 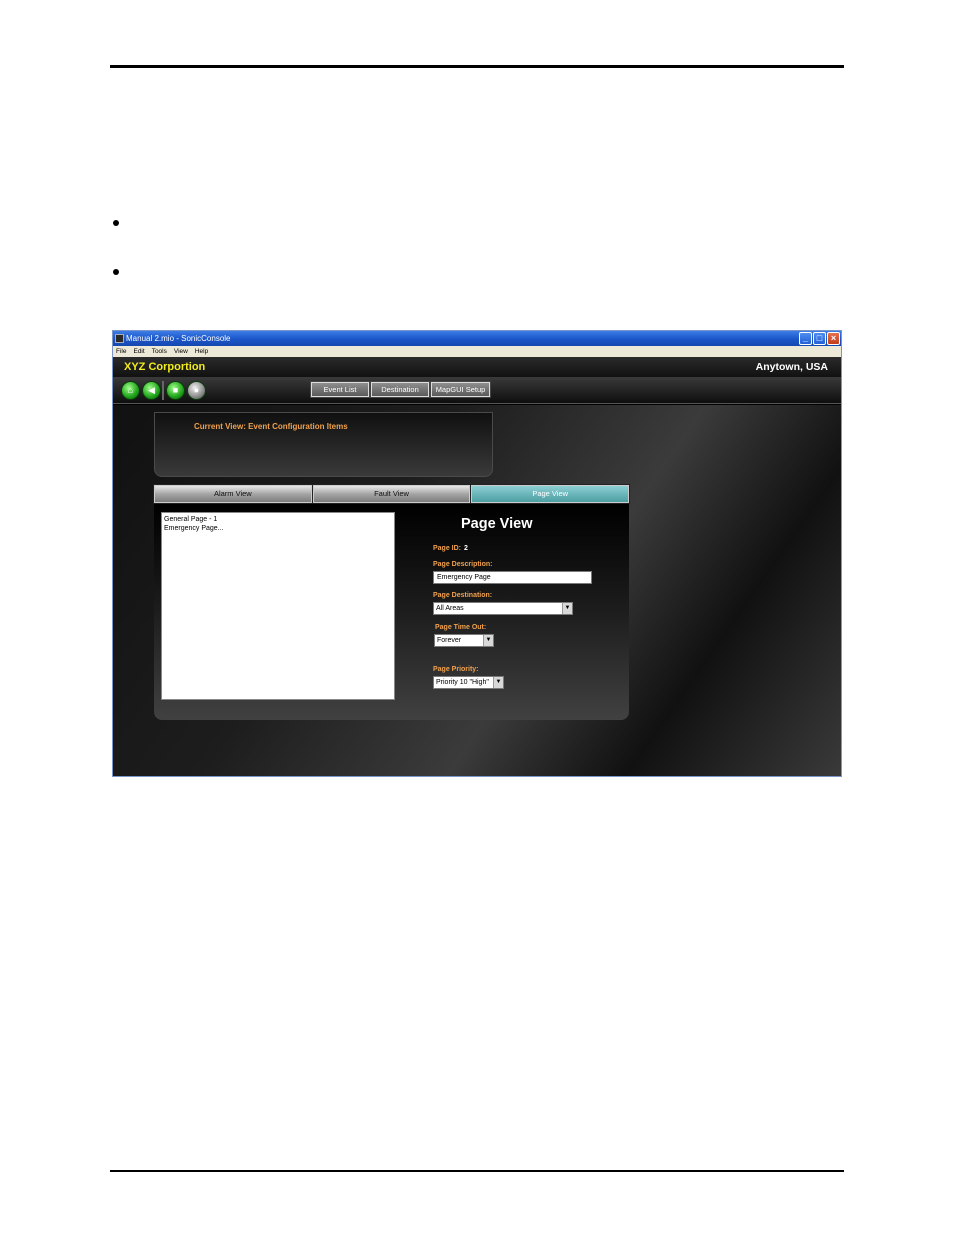 I want to click on window-title: Manual 2.mio - SonicConsole, so click(x=178, y=338).